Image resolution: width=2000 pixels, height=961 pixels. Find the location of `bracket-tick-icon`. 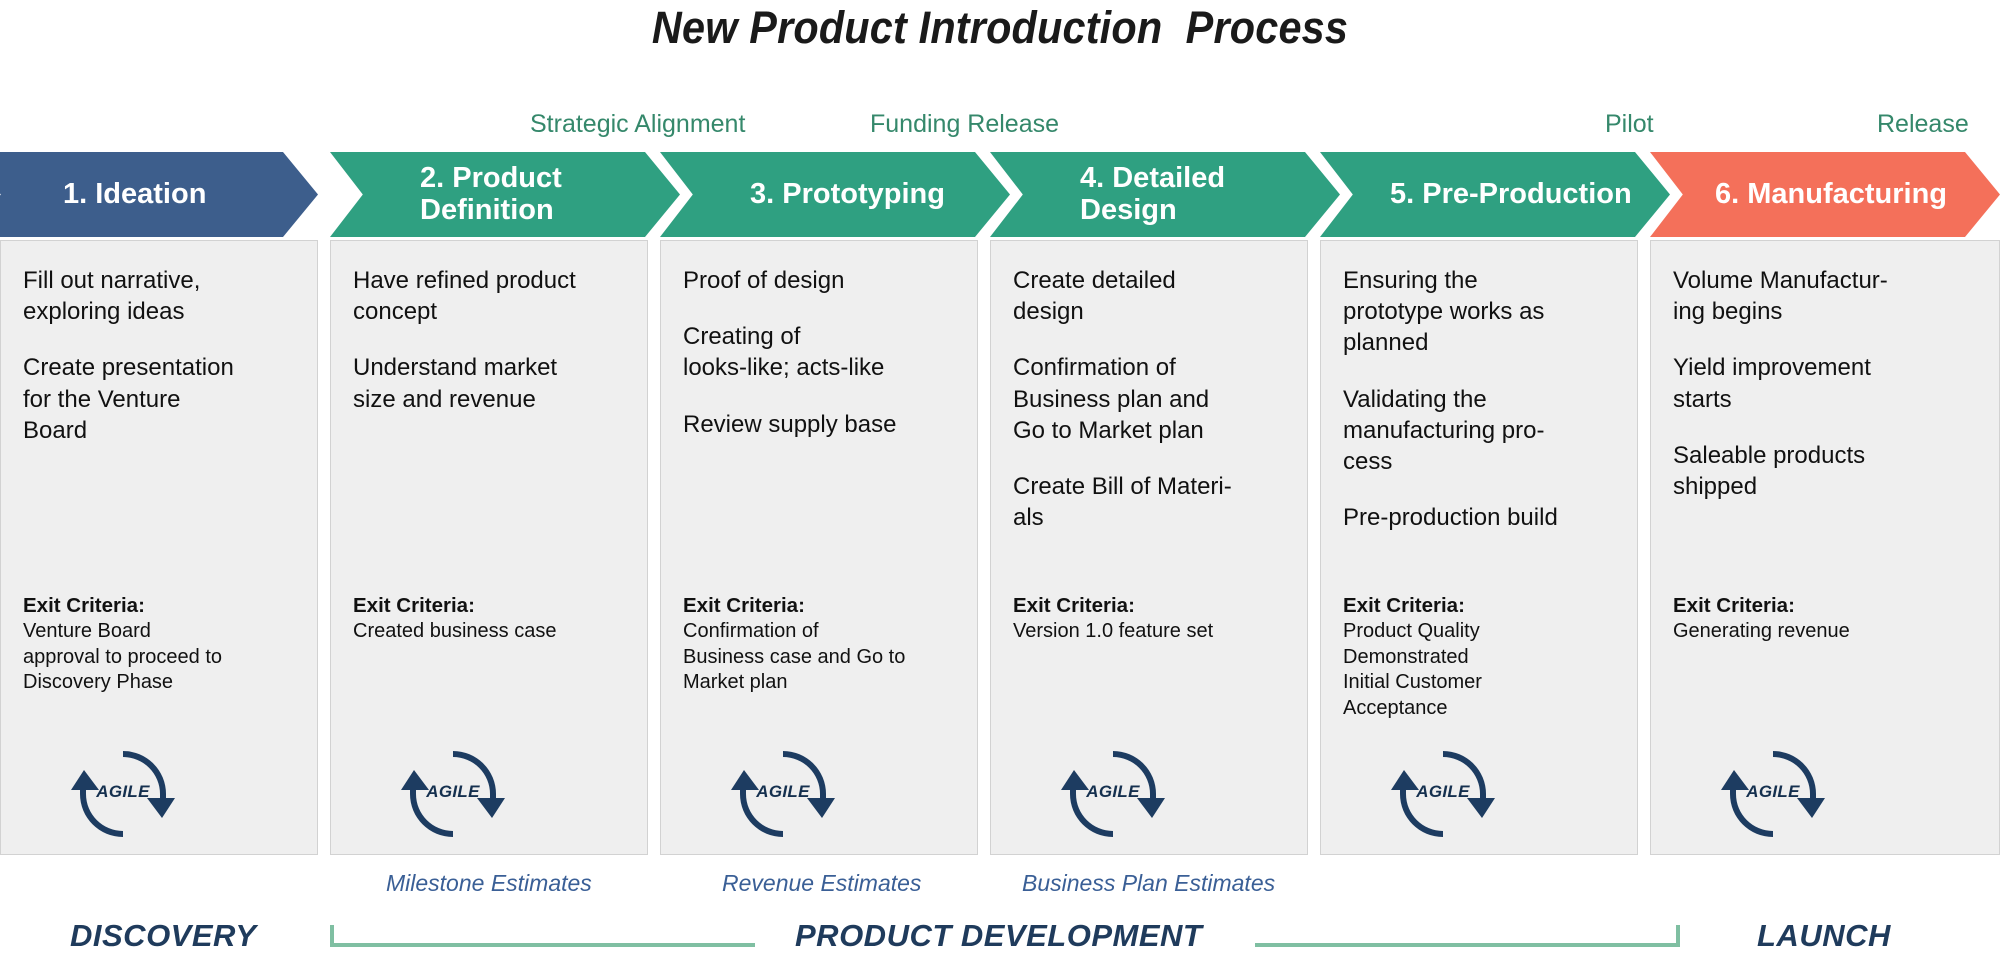

bracket-tick-icon is located at coordinates (1678, 936).